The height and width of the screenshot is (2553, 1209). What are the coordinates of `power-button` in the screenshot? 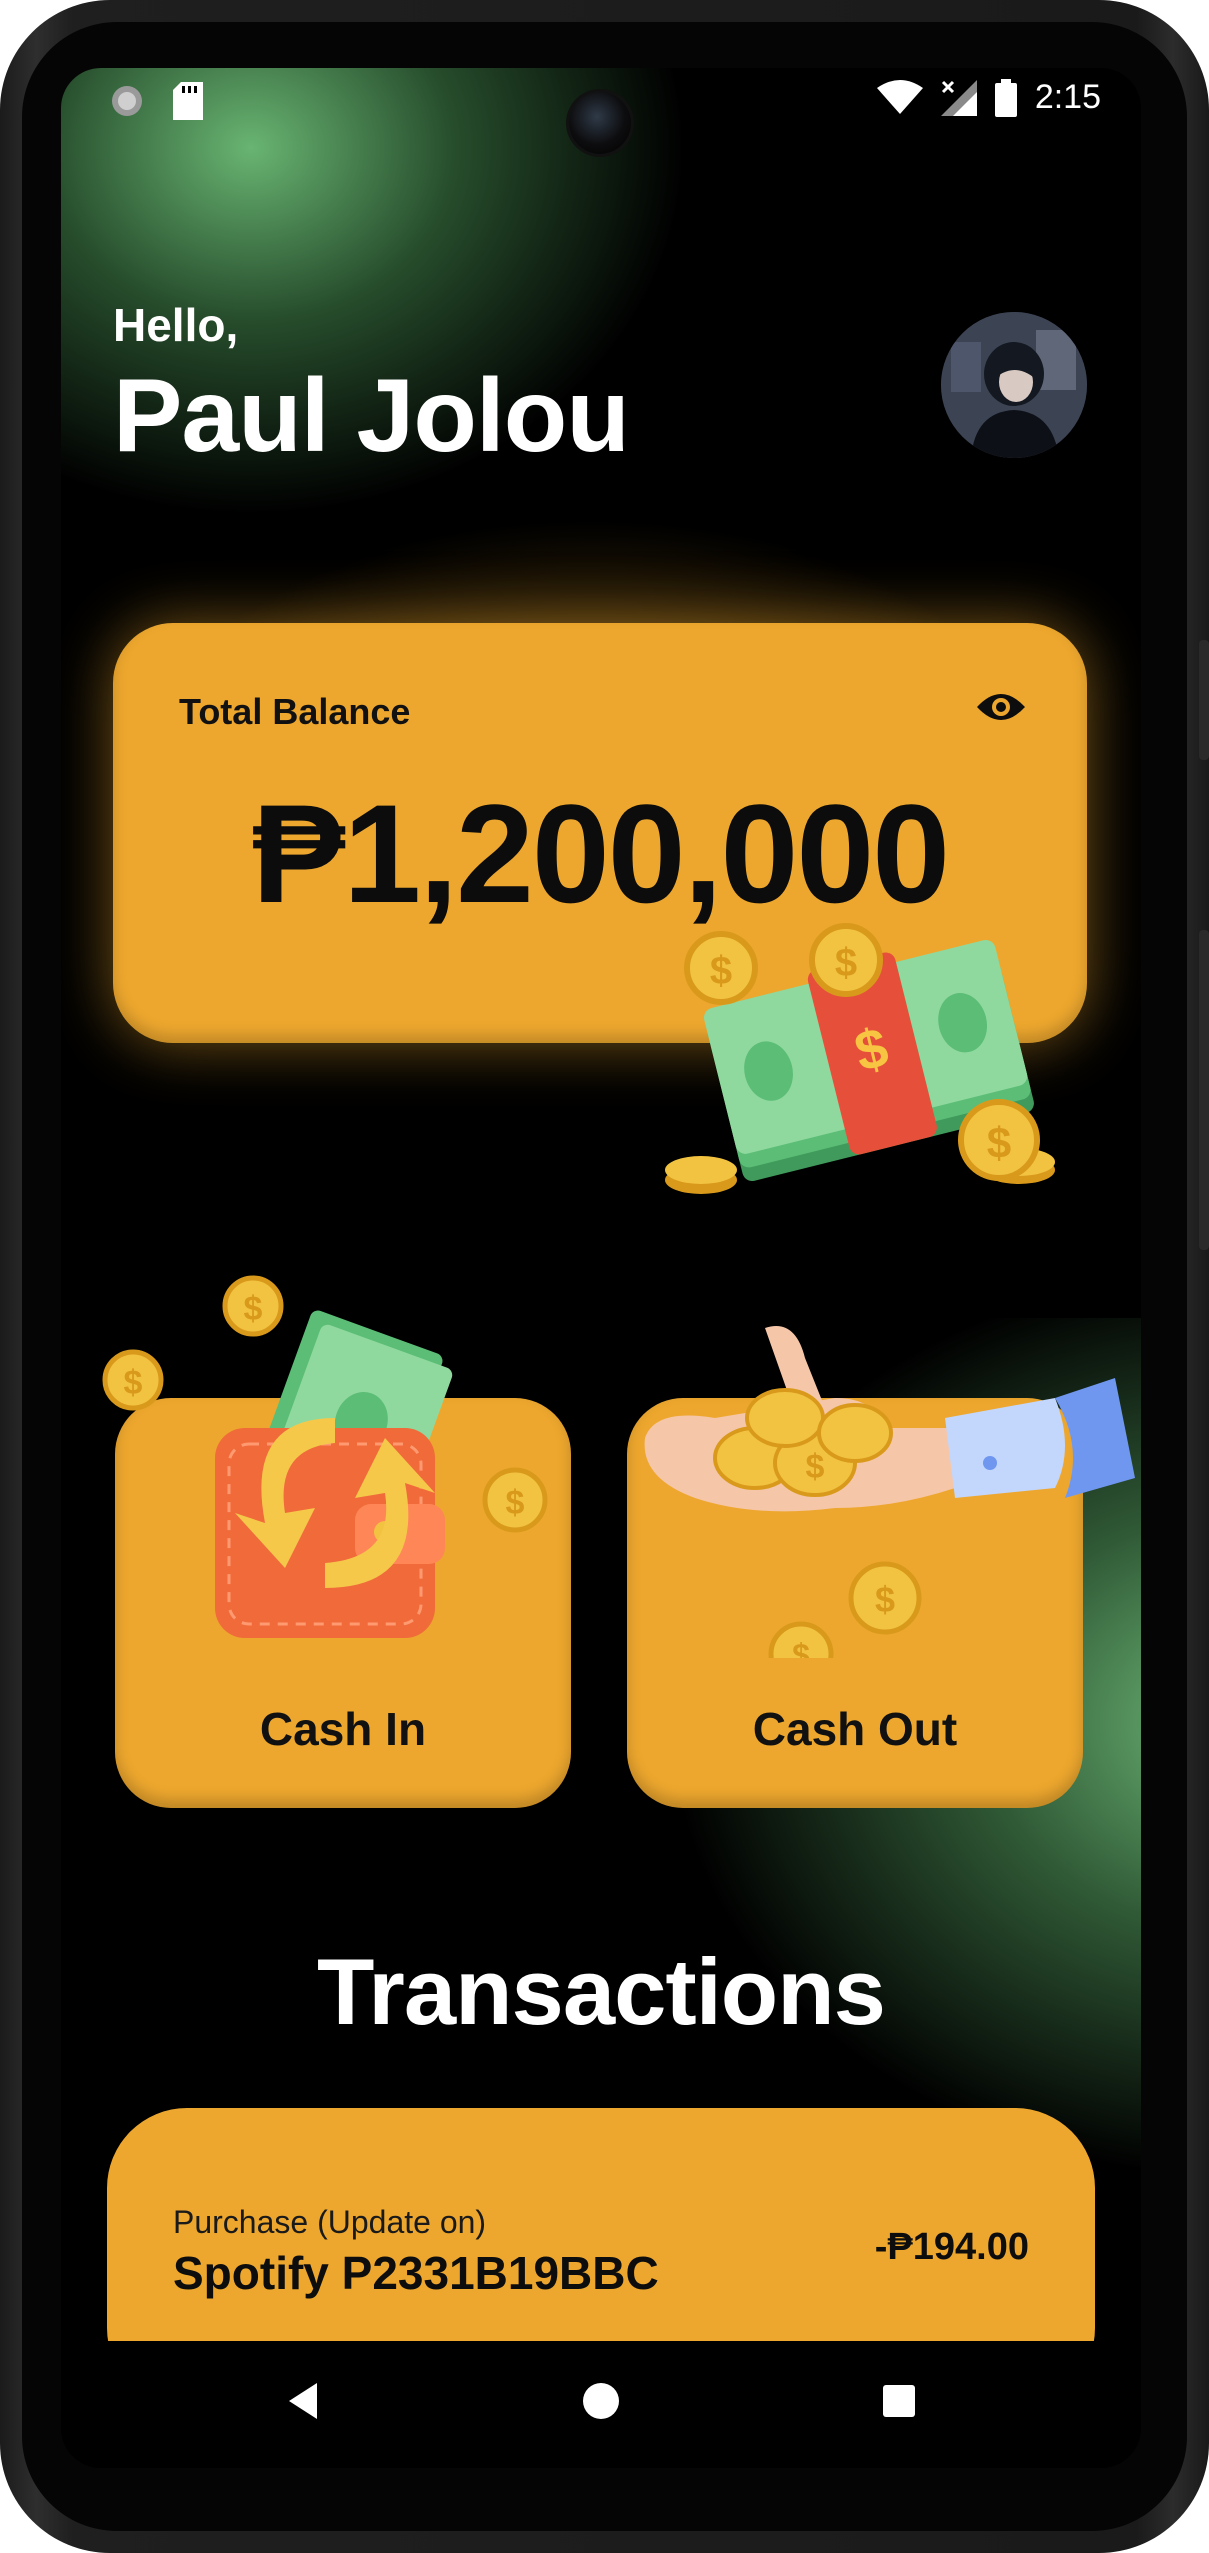 It's located at (1204, 1090).